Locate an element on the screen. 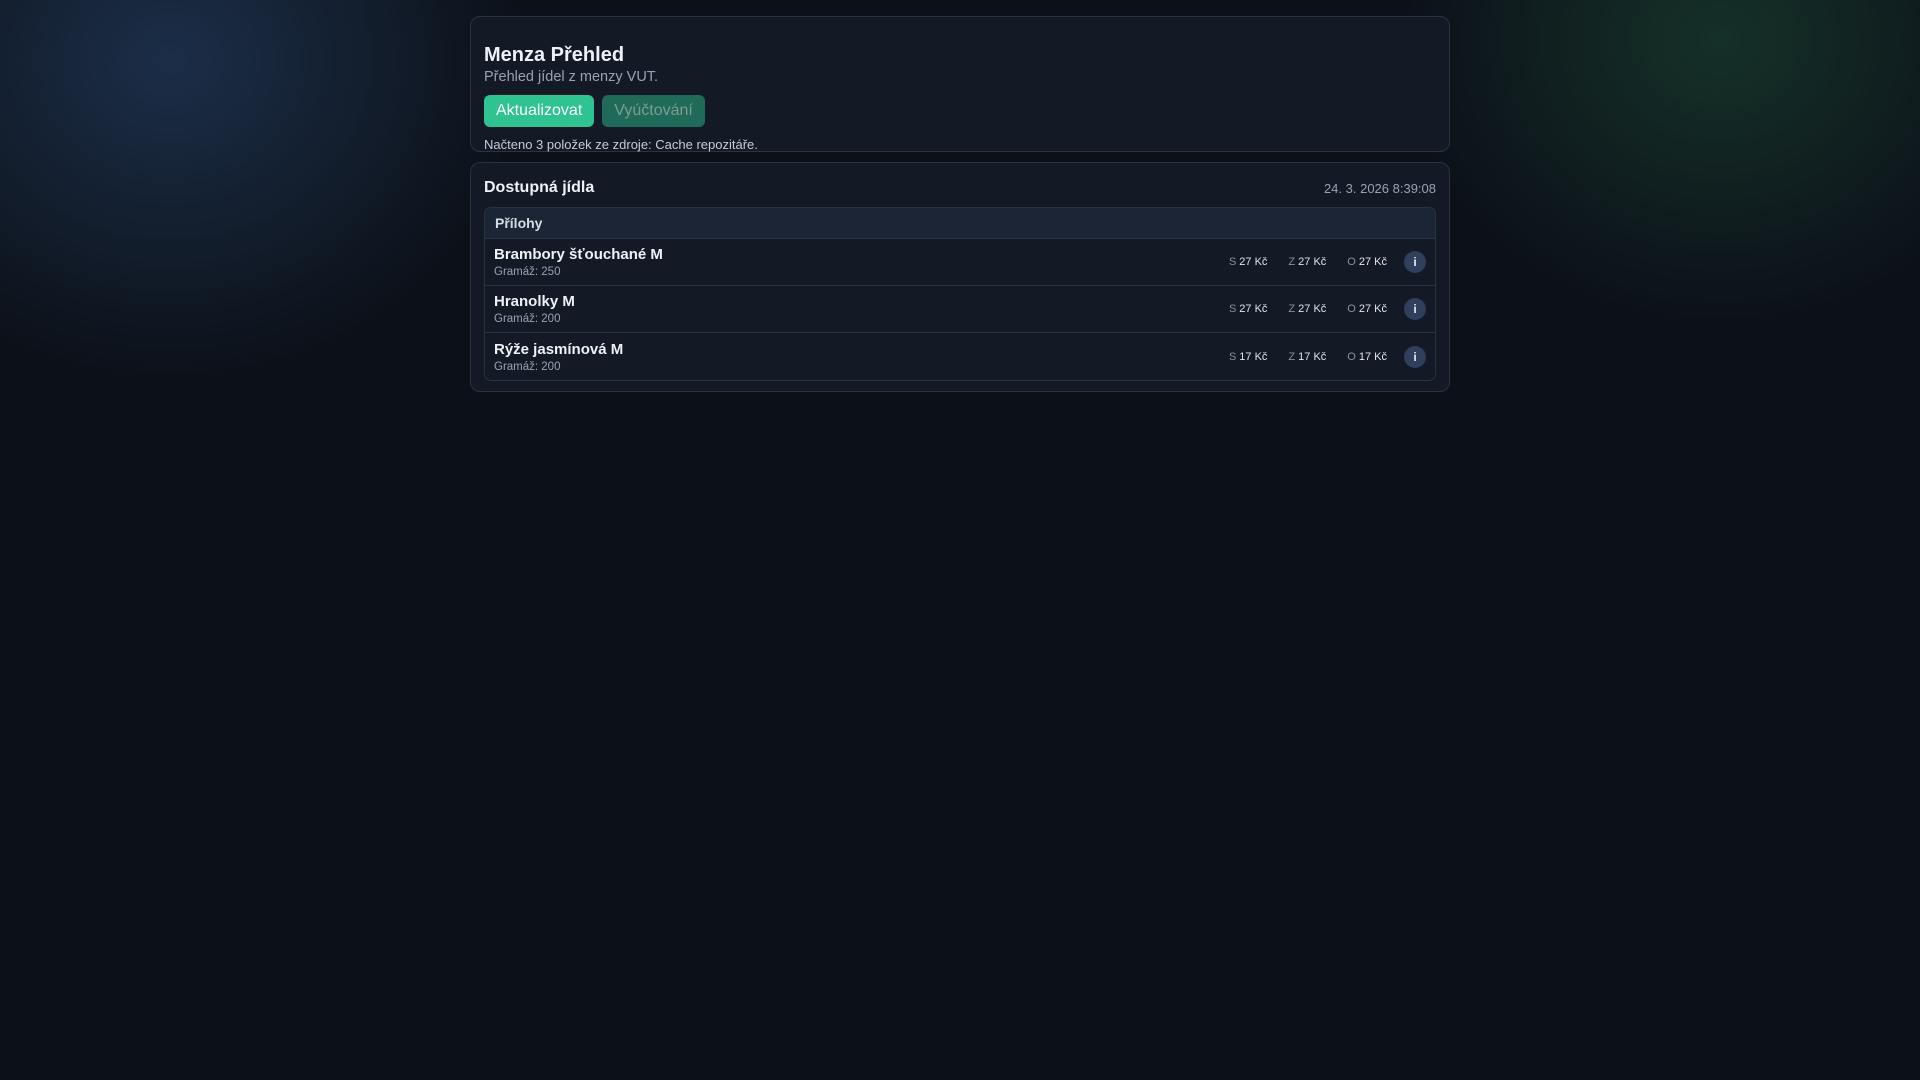 Image resolution: width=1920 pixels, height=1080 pixels. meal-weight: Gramáž: 250 is located at coordinates (527, 272).